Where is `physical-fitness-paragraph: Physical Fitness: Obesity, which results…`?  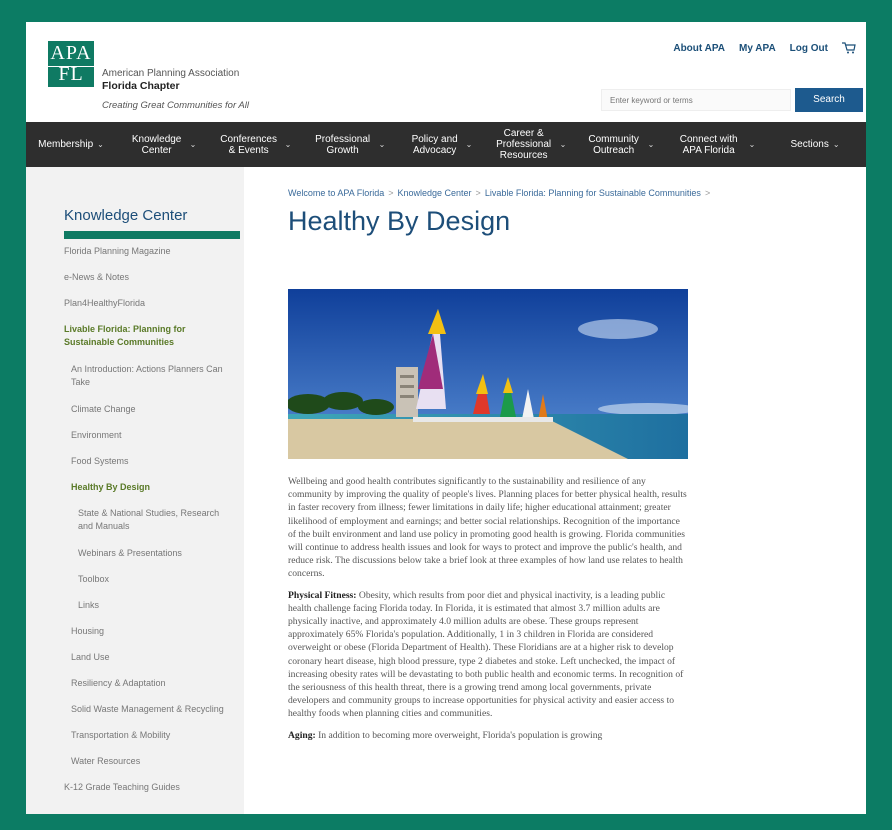
physical-fitness-paragraph: Physical Fitness: Obesity, which results… is located at coordinates (488, 655).